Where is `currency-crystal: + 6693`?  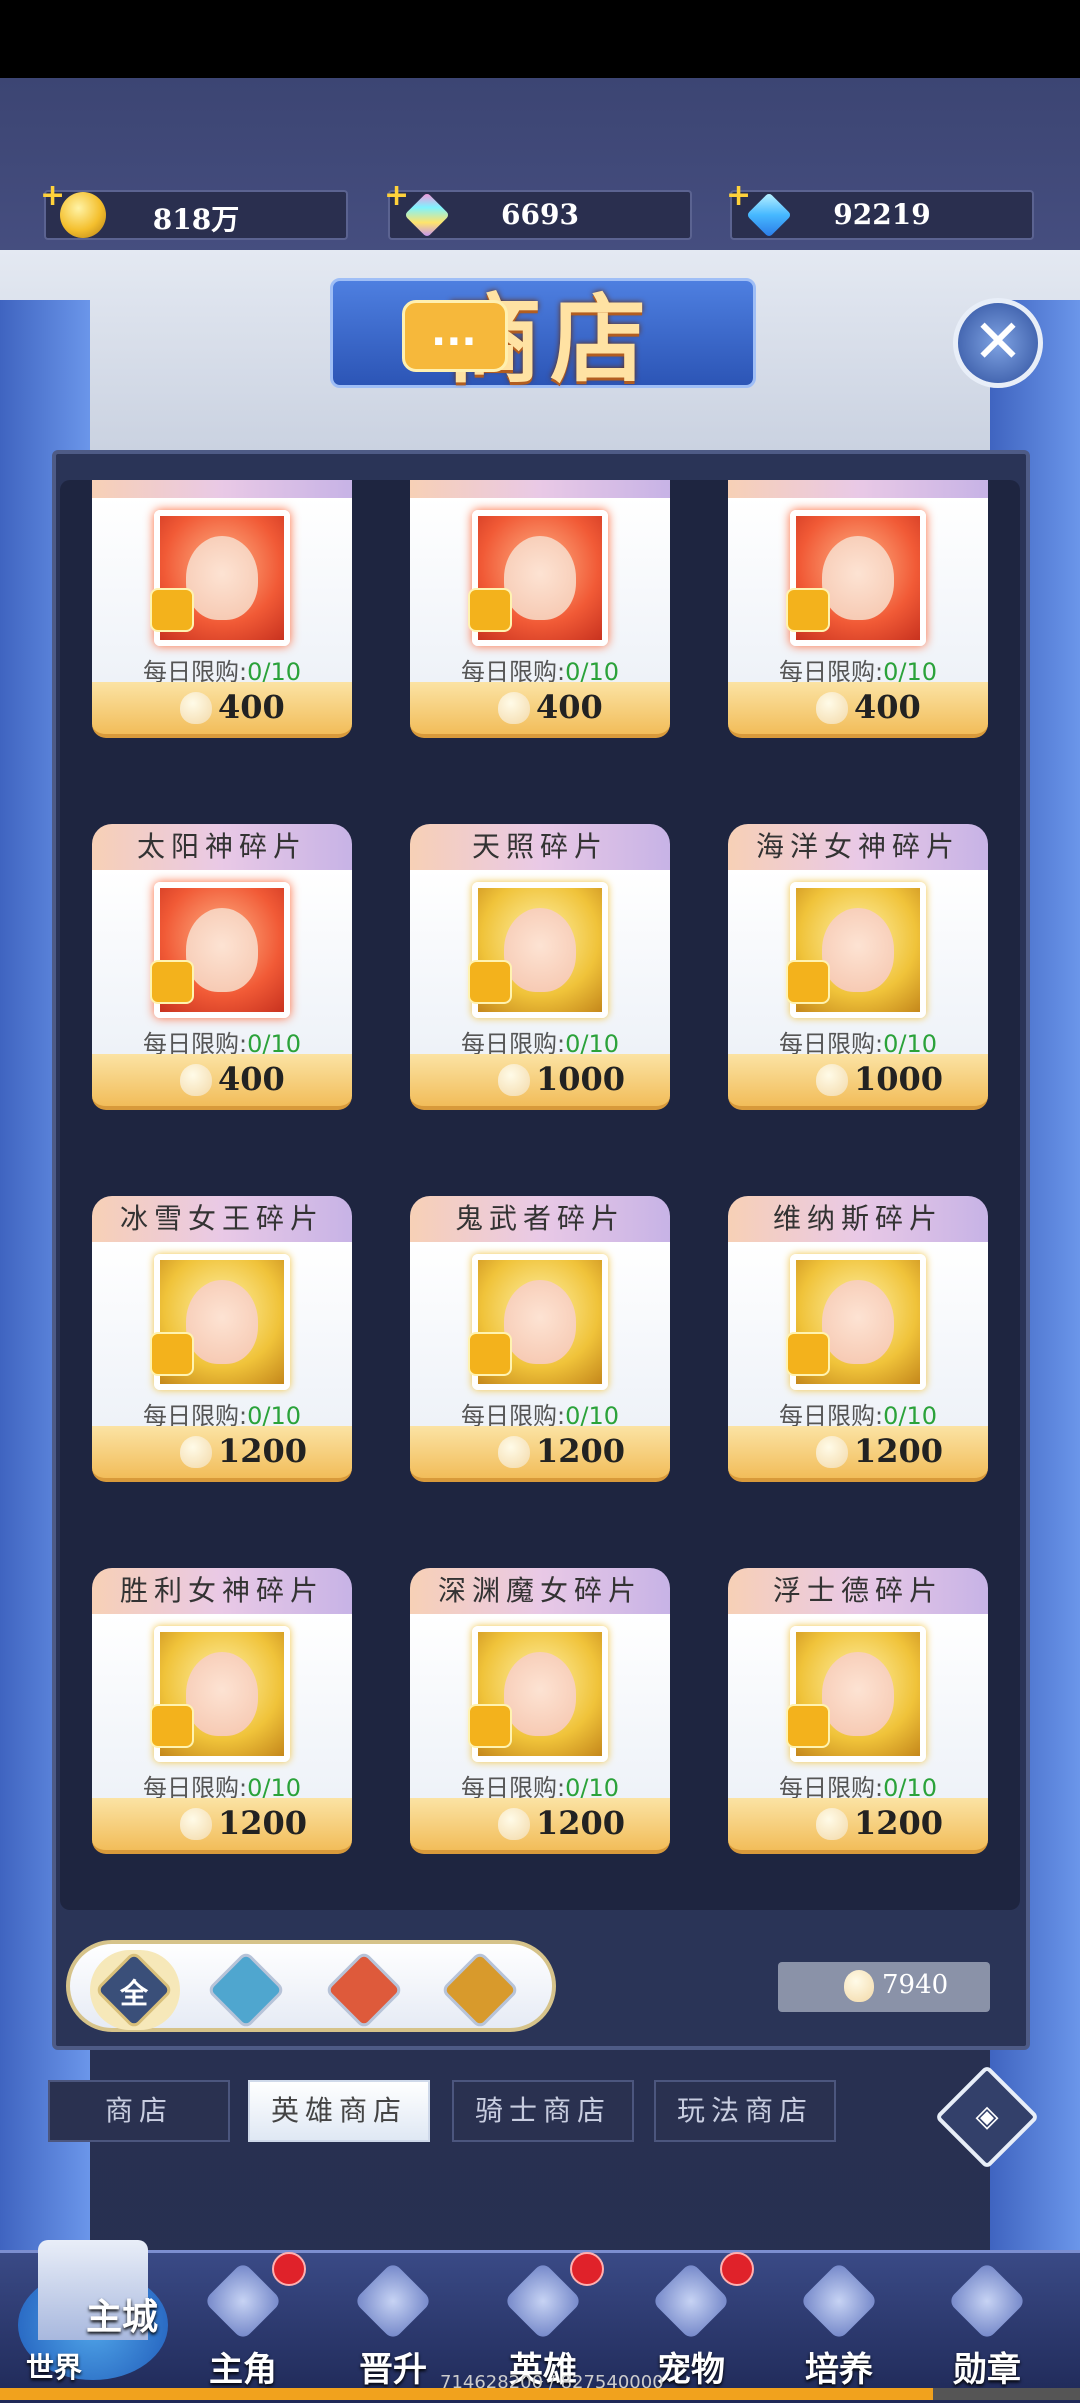
currency-crystal: + 6693 is located at coordinates (538, 209).